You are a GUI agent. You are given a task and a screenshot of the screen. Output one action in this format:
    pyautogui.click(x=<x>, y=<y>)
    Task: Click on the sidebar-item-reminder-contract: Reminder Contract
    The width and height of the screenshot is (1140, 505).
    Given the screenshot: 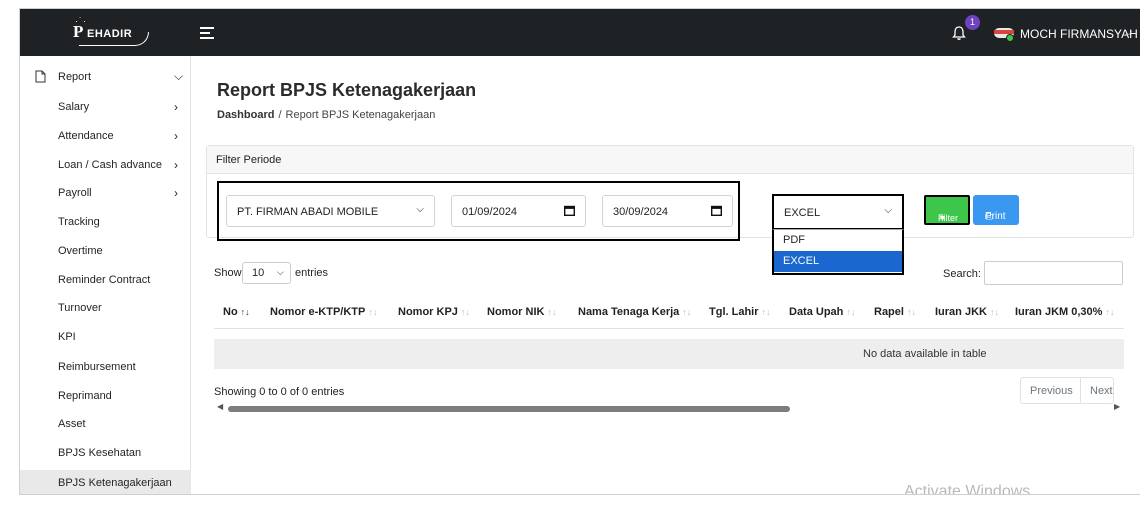 What is the action you would take?
    pyautogui.click(x=105, y=281)
    